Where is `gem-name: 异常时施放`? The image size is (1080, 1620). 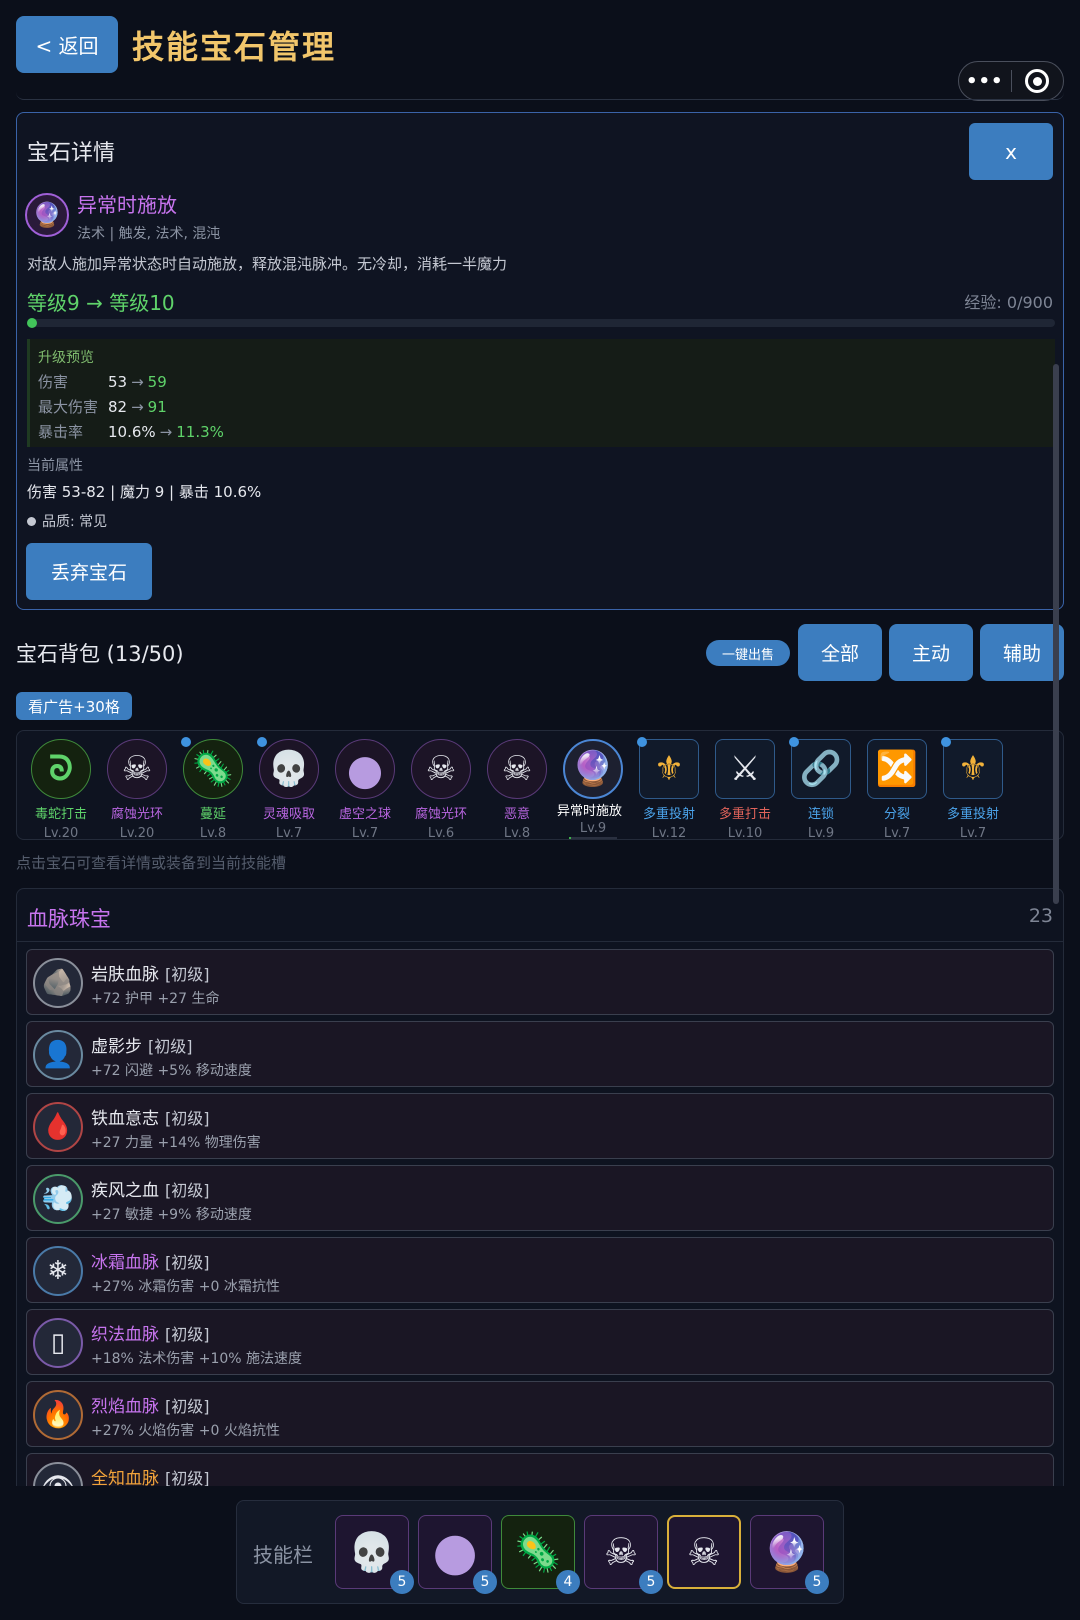
gem-name: 异常时施放 is located at coordinates (127, 205).